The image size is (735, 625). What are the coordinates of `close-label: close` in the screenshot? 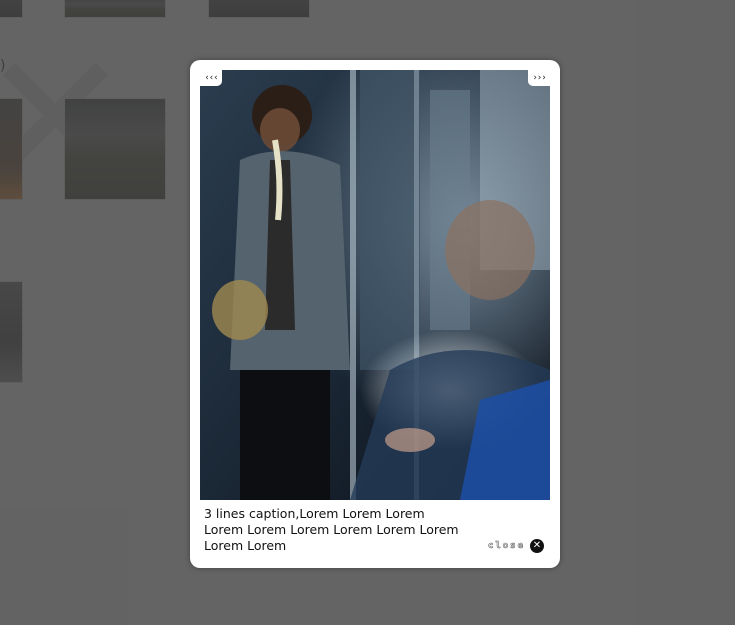 It's located at (506, 546).